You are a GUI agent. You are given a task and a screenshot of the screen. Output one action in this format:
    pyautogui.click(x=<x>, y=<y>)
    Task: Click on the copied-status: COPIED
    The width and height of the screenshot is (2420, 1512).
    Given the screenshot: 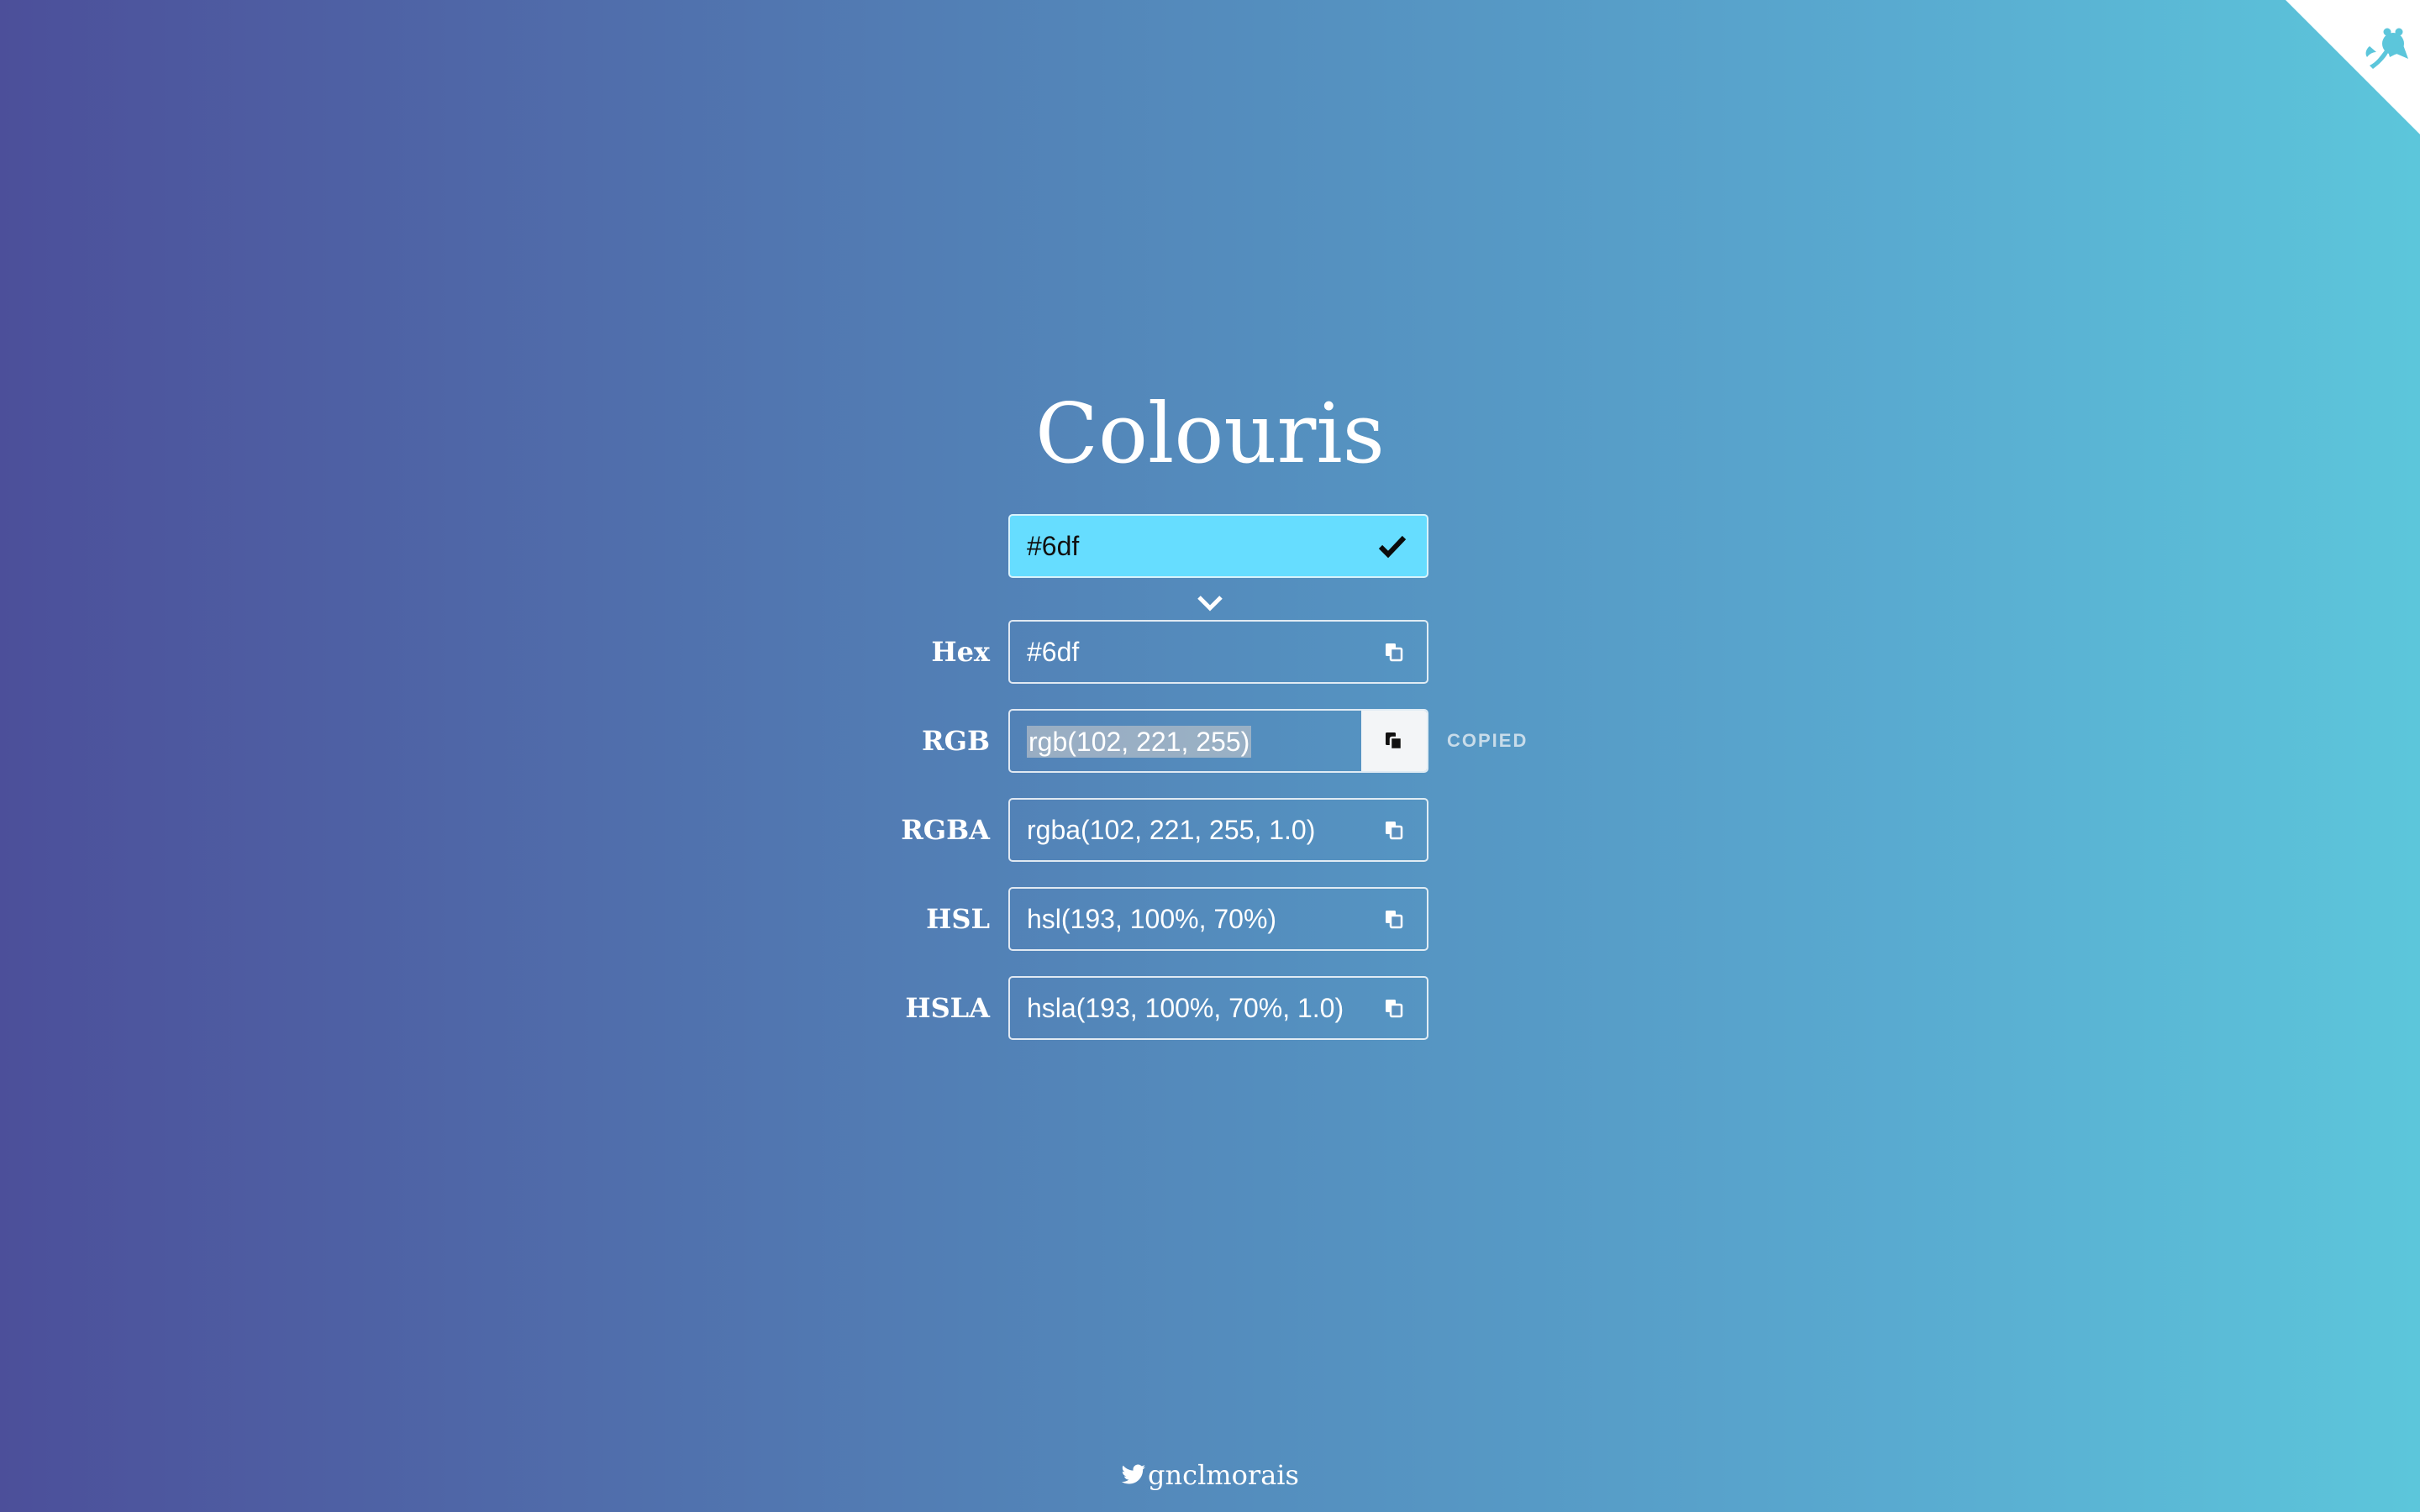 What is the action you would take?
    pyautogui.click(x=1487, y=740)
    